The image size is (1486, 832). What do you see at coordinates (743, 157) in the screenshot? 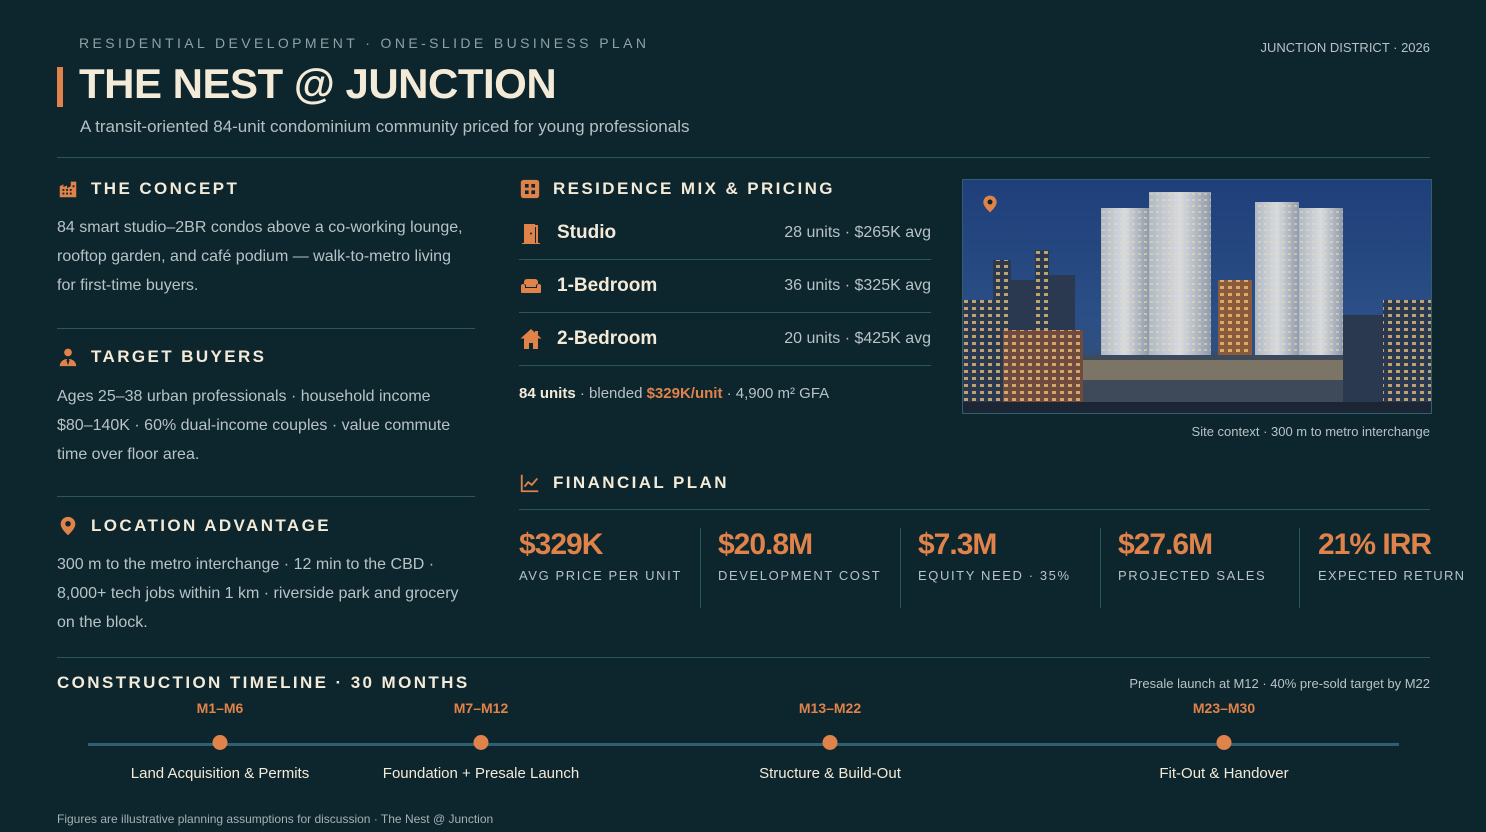
I see `header-divider` at bounding box center [743, 157].